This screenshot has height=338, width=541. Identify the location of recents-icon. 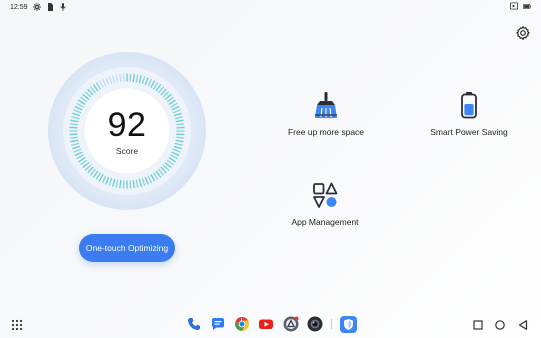
(478, 324).